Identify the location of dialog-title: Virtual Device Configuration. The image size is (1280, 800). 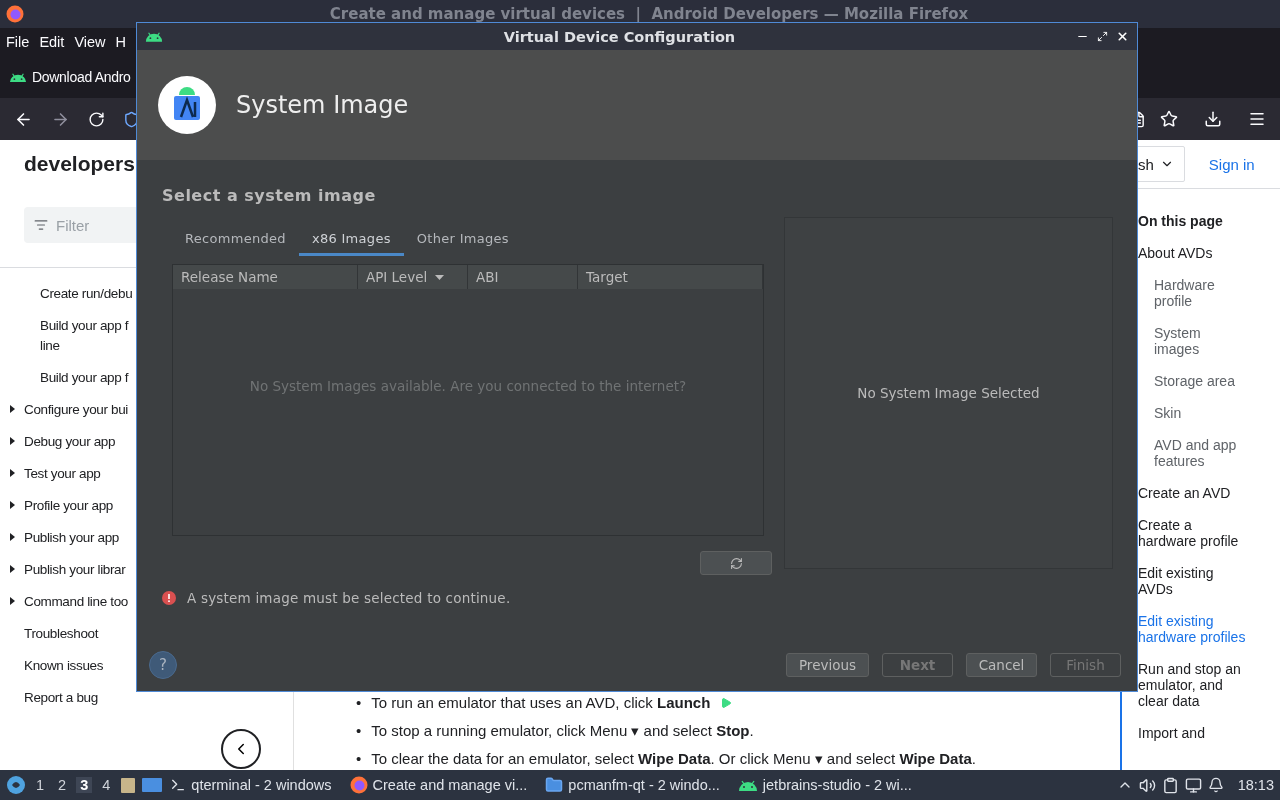
(619, 36).